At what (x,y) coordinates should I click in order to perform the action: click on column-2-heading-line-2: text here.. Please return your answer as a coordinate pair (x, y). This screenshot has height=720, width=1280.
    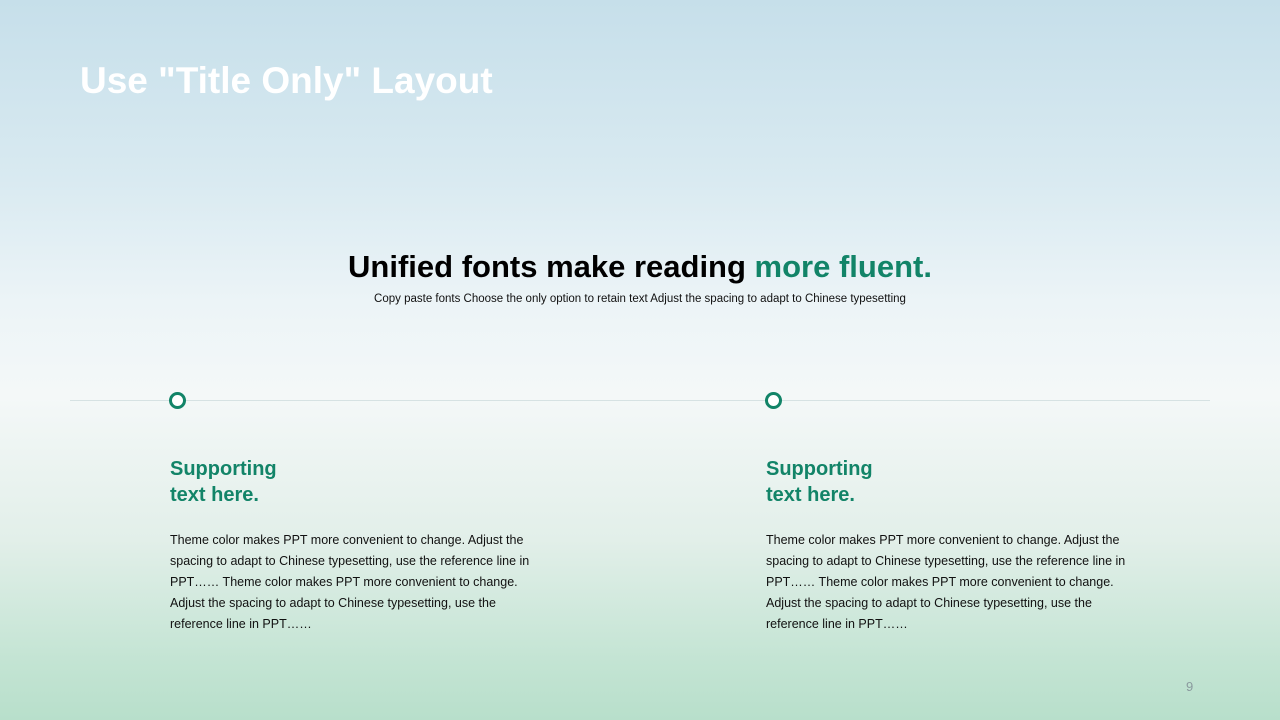
    Looking at the image, I should click on (810, 495).